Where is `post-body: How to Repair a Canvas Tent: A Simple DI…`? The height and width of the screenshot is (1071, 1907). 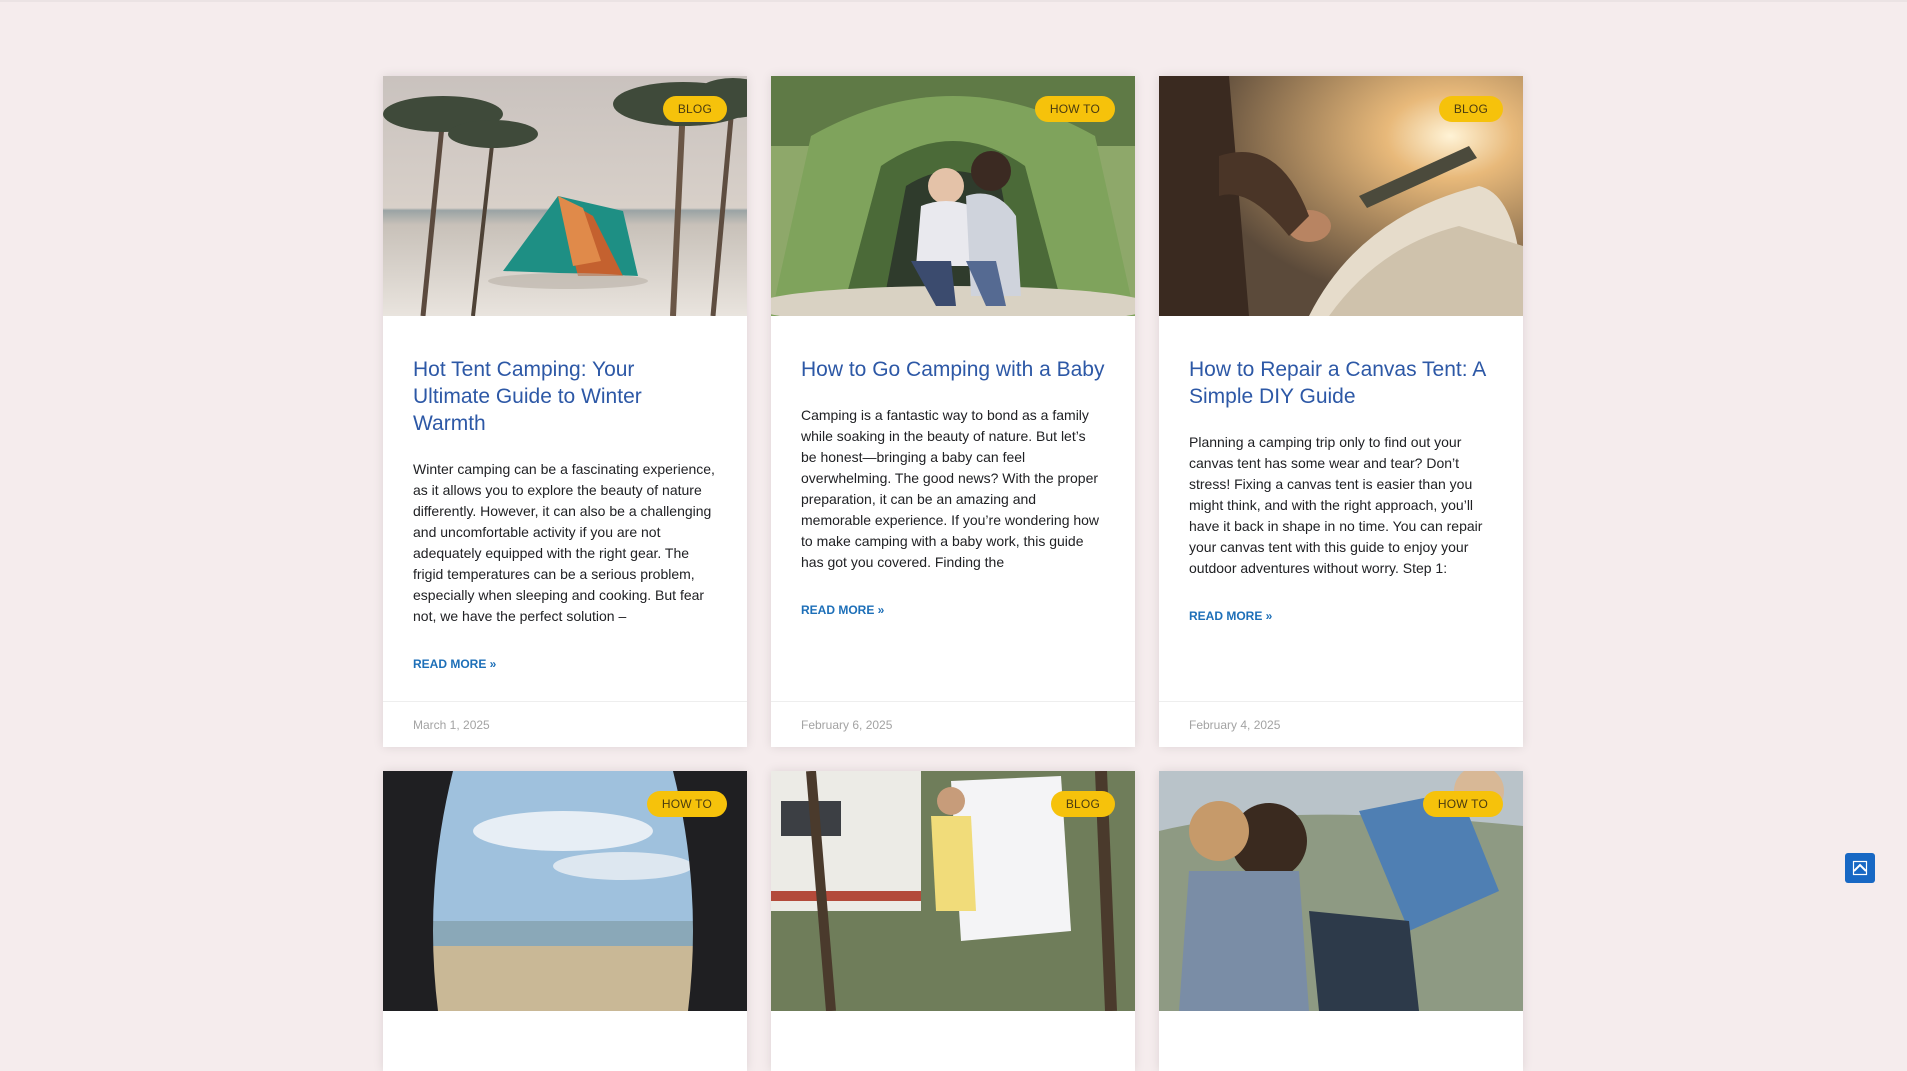 post-body: How to Repair a Canvas Tent: A Simple DI… is located at coordinates (1341, 508).